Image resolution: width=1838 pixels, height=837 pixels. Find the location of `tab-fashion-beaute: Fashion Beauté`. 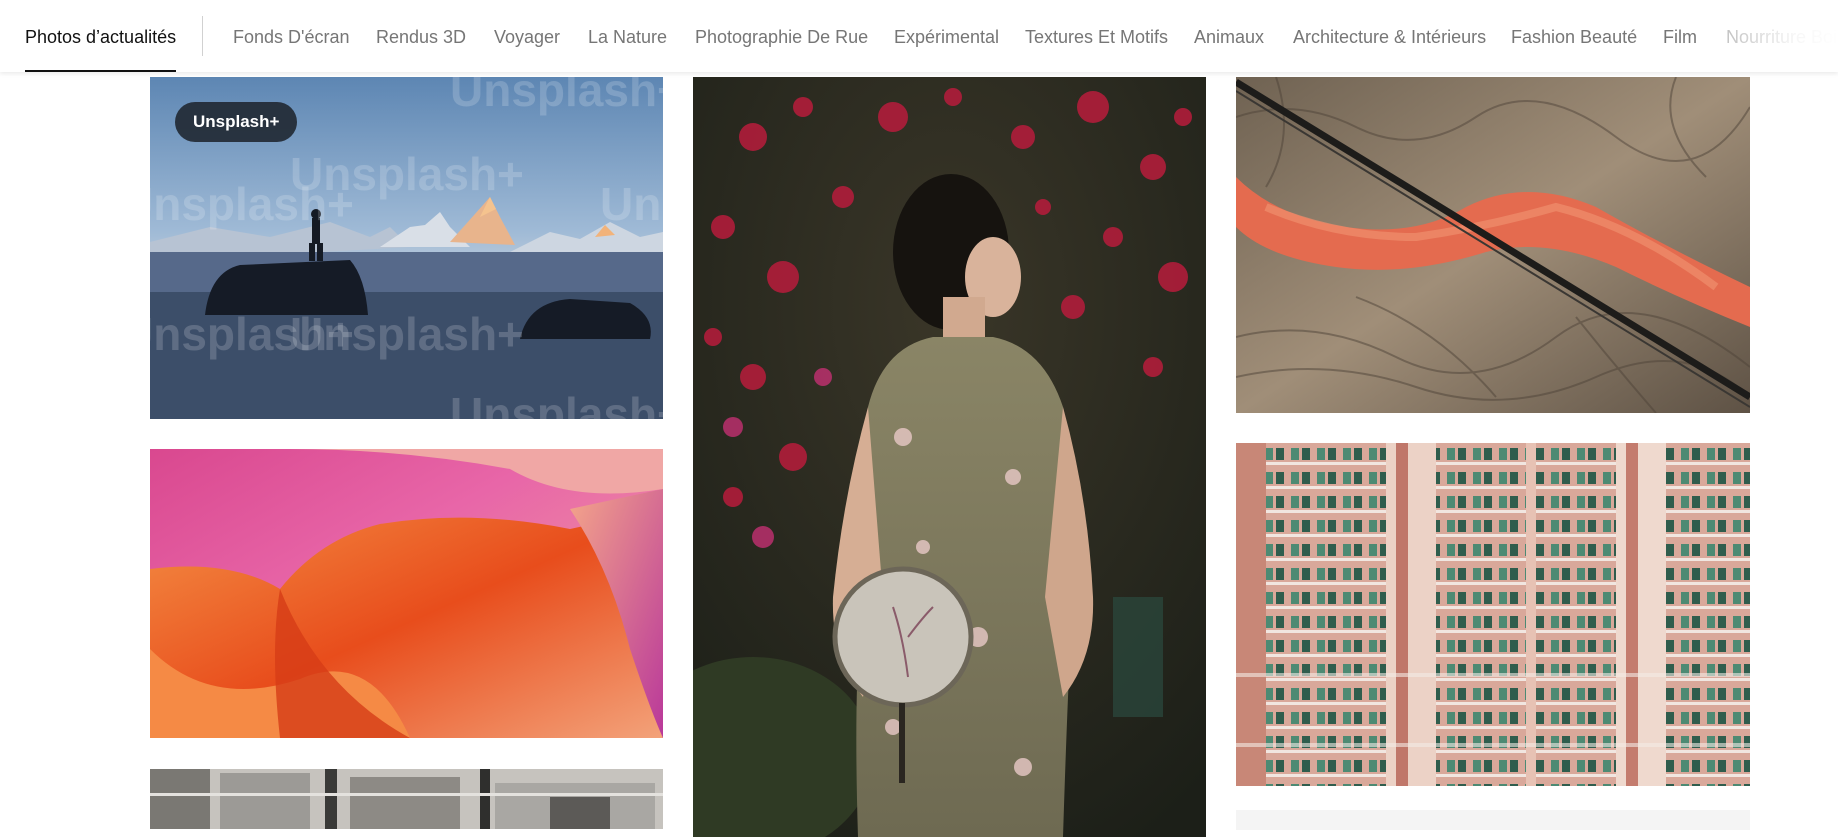

tab-fashion-beaute: Fashion Beauté is located at coordinates (1574, 36).